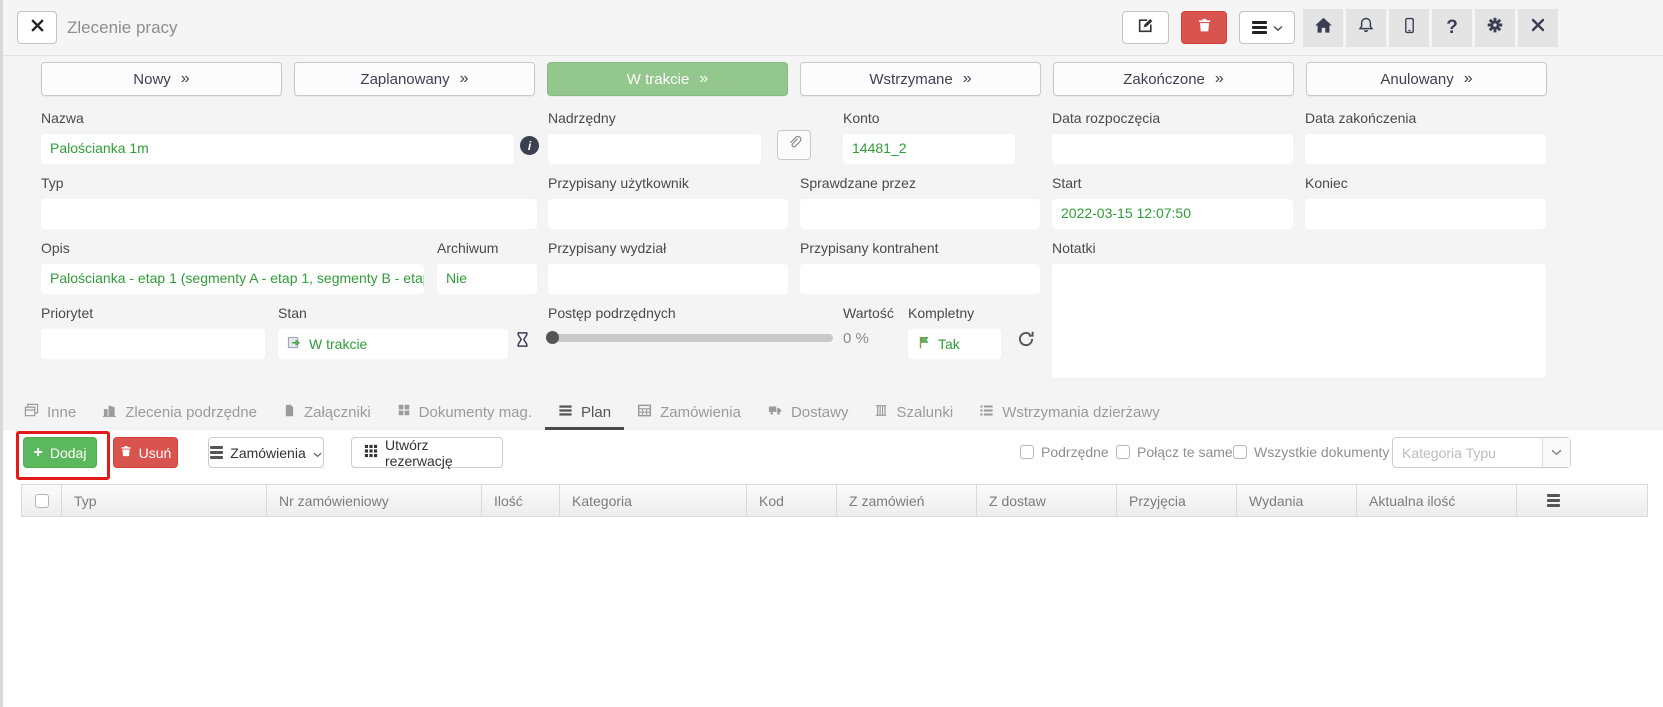  I want to click on state-button-anulowany: Anulowany», so click(1426, 79).